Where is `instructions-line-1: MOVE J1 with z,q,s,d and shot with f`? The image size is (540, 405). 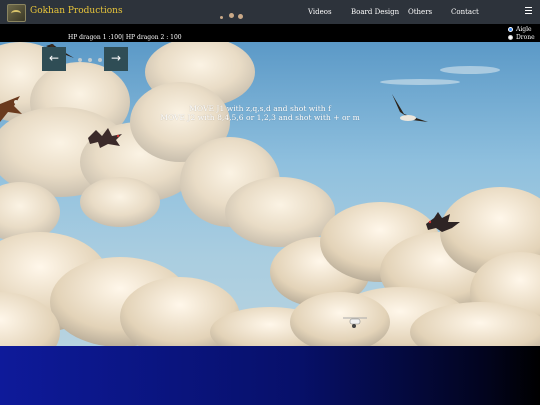
instructions-line-1: MOVE J1 with z,q,s,d and shot with f is located at coordinates (260, 108).